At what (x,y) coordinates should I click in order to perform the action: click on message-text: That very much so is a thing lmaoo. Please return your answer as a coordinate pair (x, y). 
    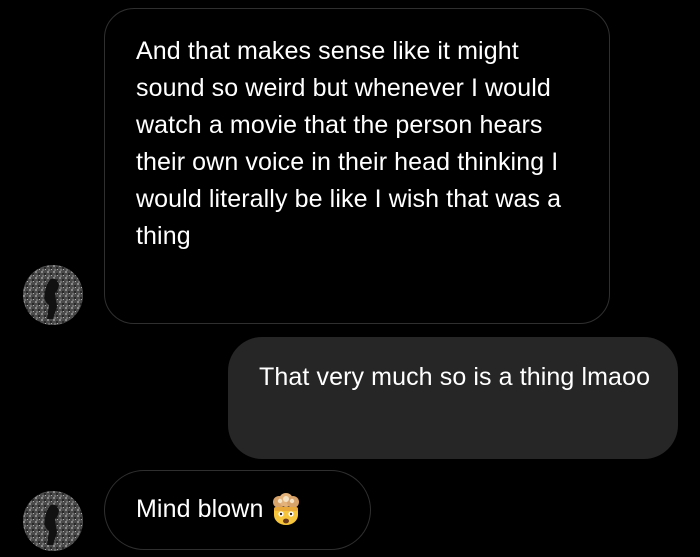
    Looking at the image, I should click on (455, 377).